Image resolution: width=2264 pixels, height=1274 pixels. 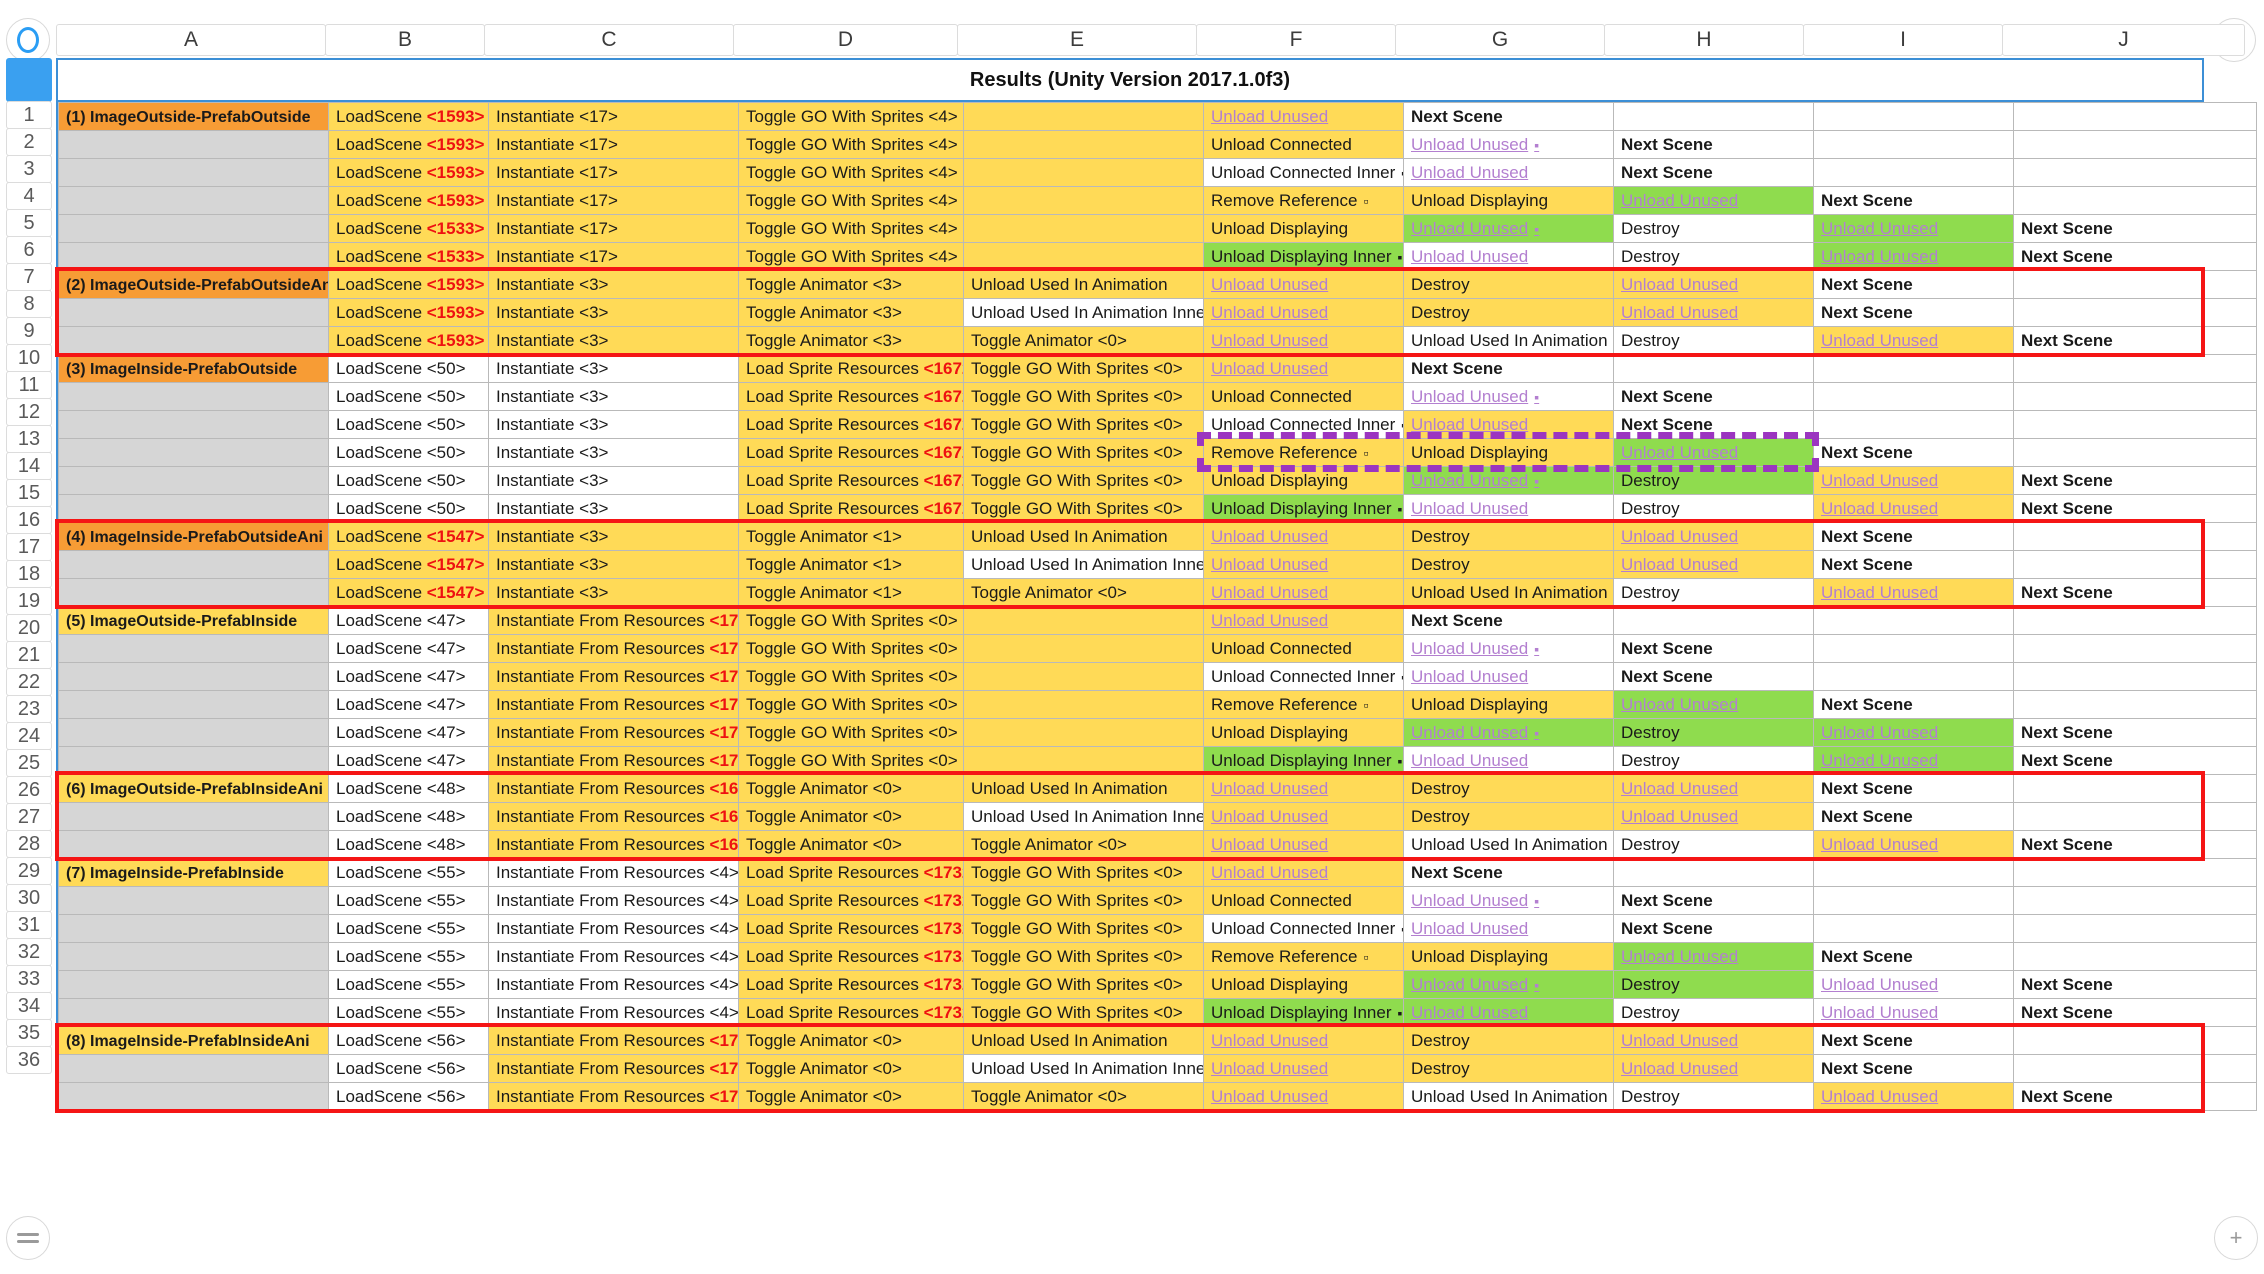 I want to click on cell-H9: Destroy, so click(x=1713, y=340).